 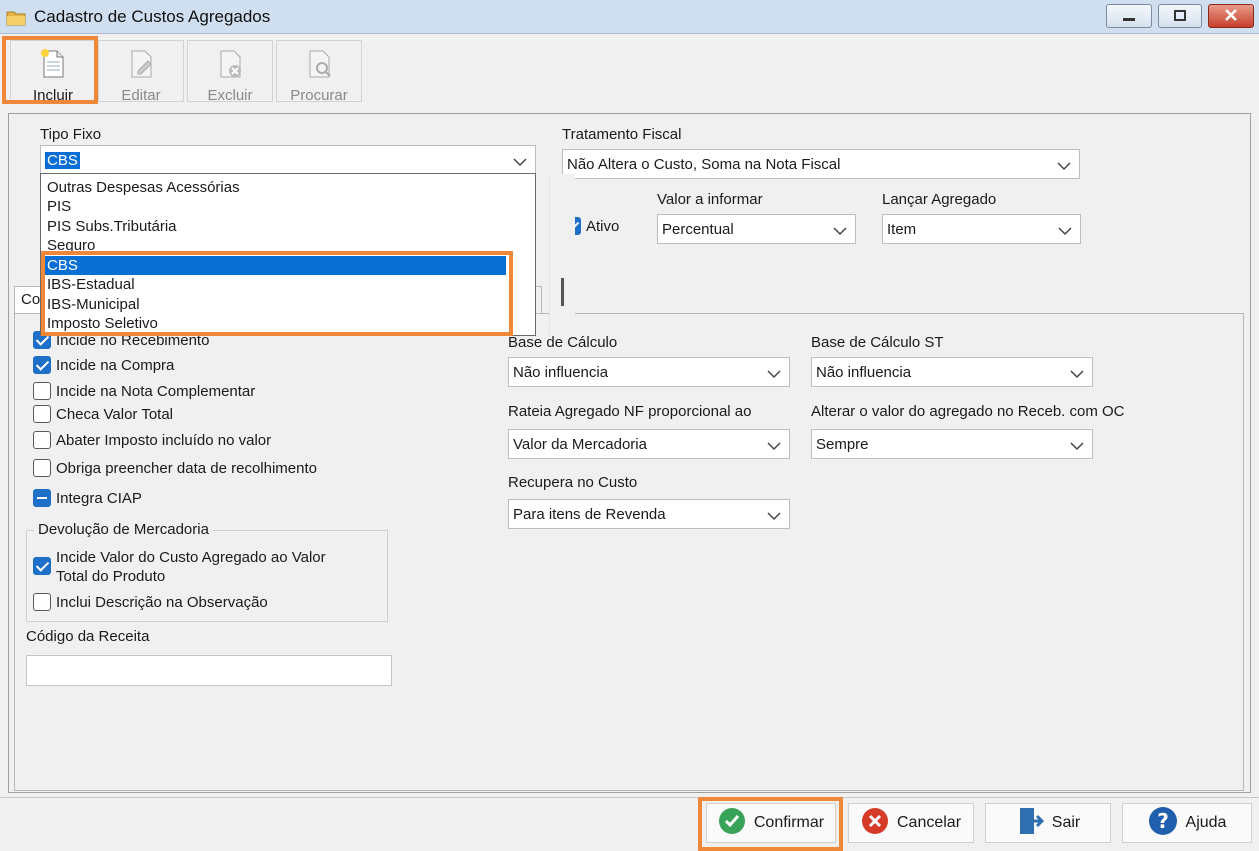 What do you see at coordinates (99, 498) in the screenshot?
I see `integra-ciap-label: Integra CIAP` at bounding box center [99, 498].